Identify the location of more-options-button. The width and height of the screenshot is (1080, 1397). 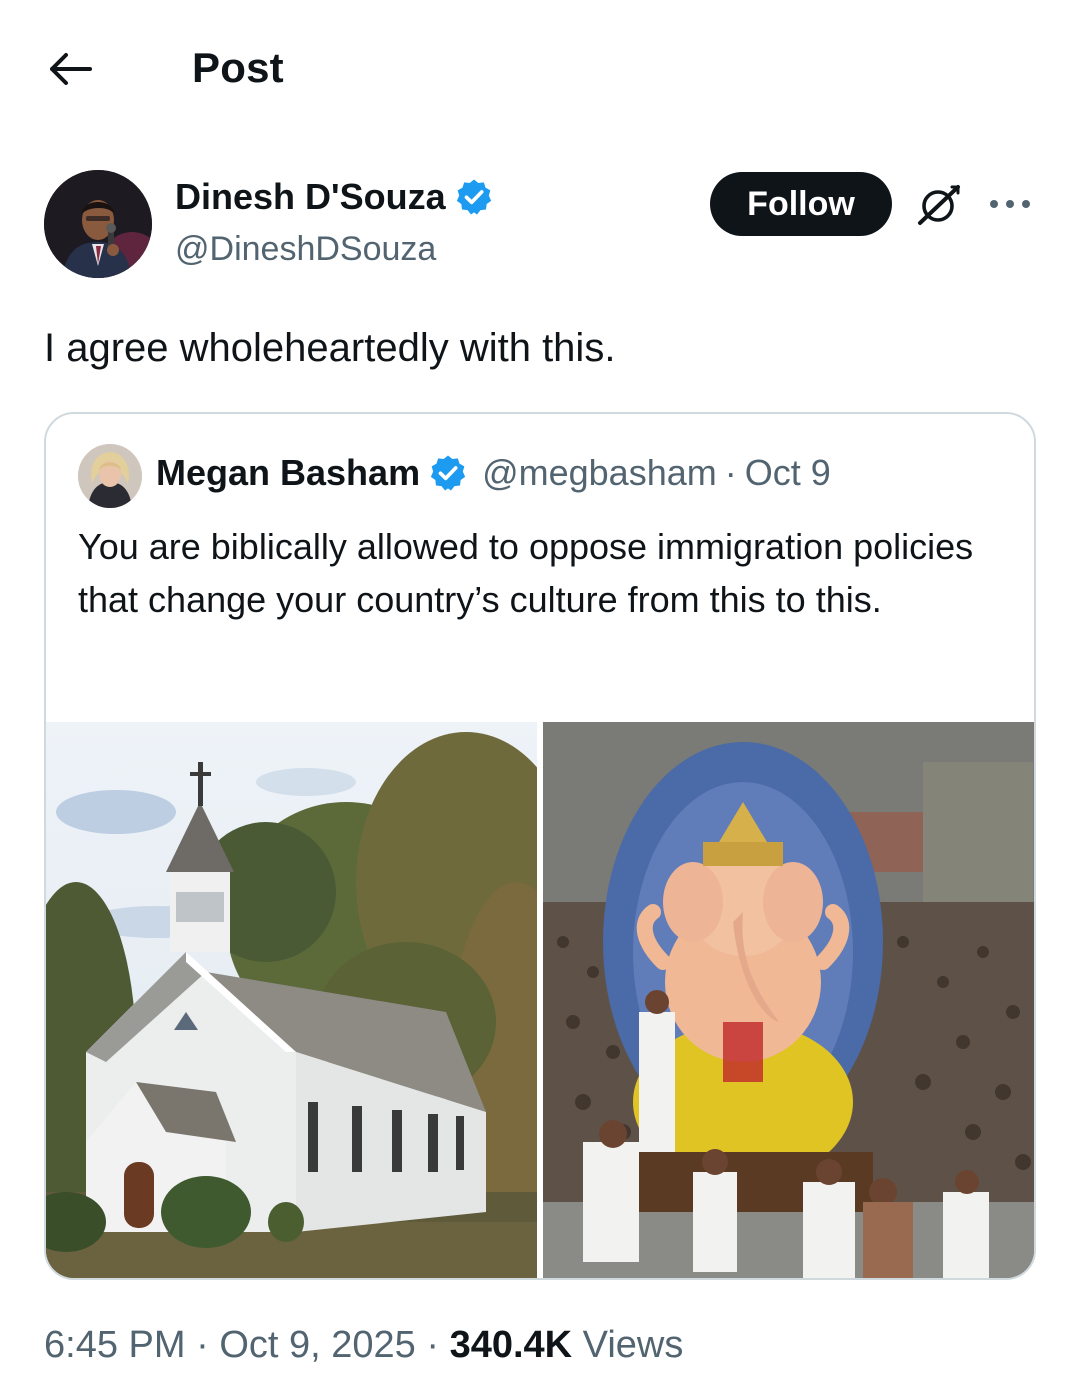
(1010, 204).